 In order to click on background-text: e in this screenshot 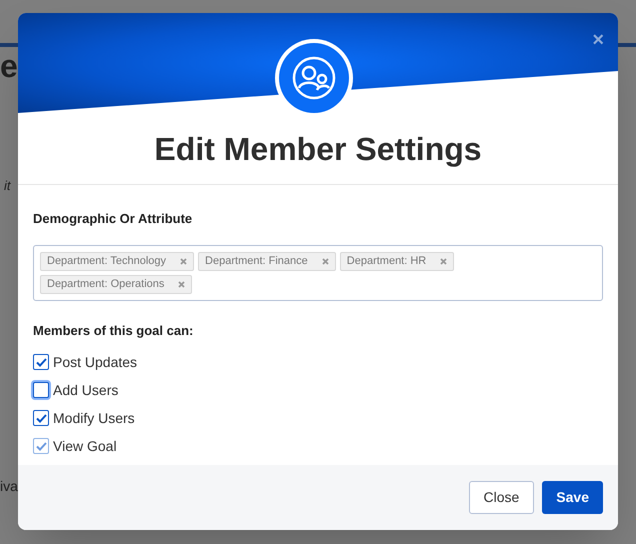, I will do `click(9, 66)`.